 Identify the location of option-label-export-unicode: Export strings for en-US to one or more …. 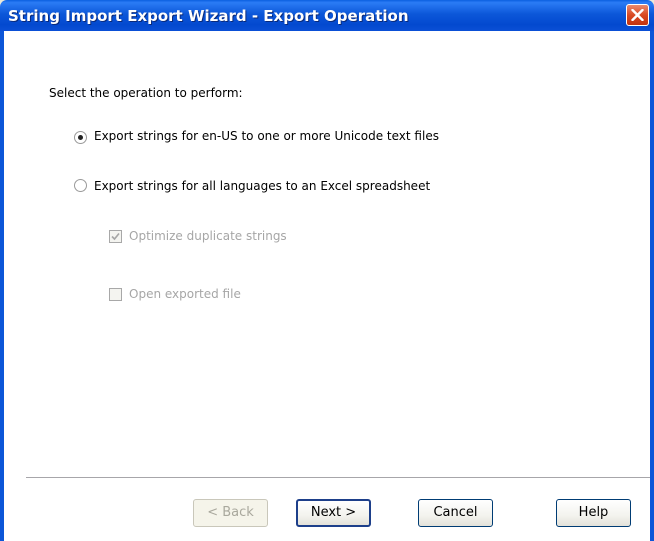
(266, 136).